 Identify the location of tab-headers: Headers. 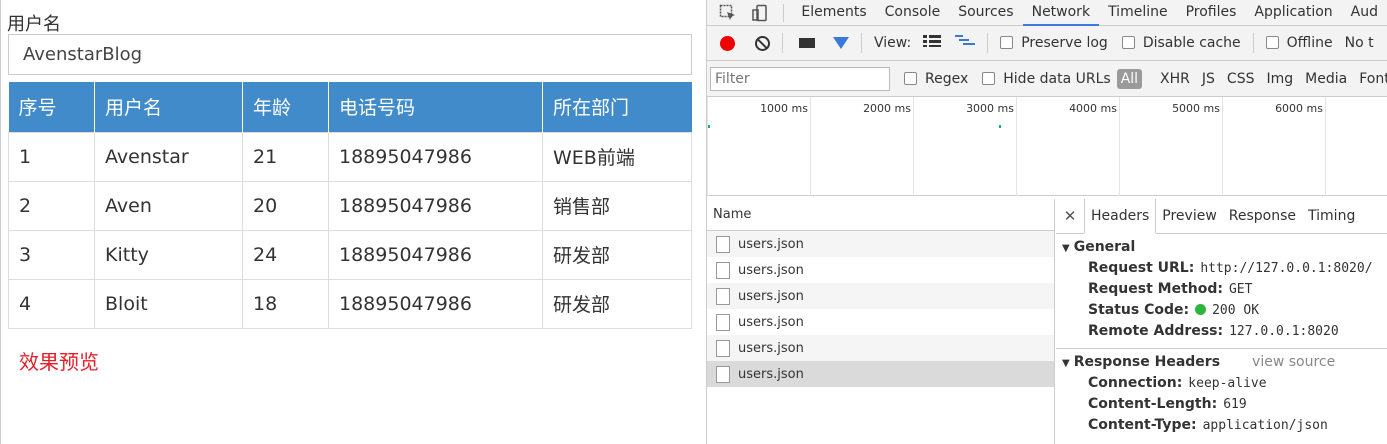
(1120, 216).